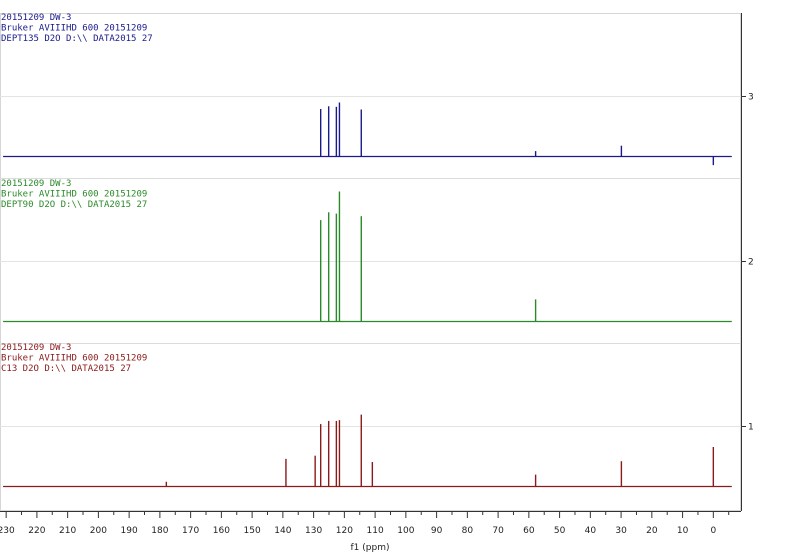  I want to click on x-tick-label: 90, so click(437, 531).